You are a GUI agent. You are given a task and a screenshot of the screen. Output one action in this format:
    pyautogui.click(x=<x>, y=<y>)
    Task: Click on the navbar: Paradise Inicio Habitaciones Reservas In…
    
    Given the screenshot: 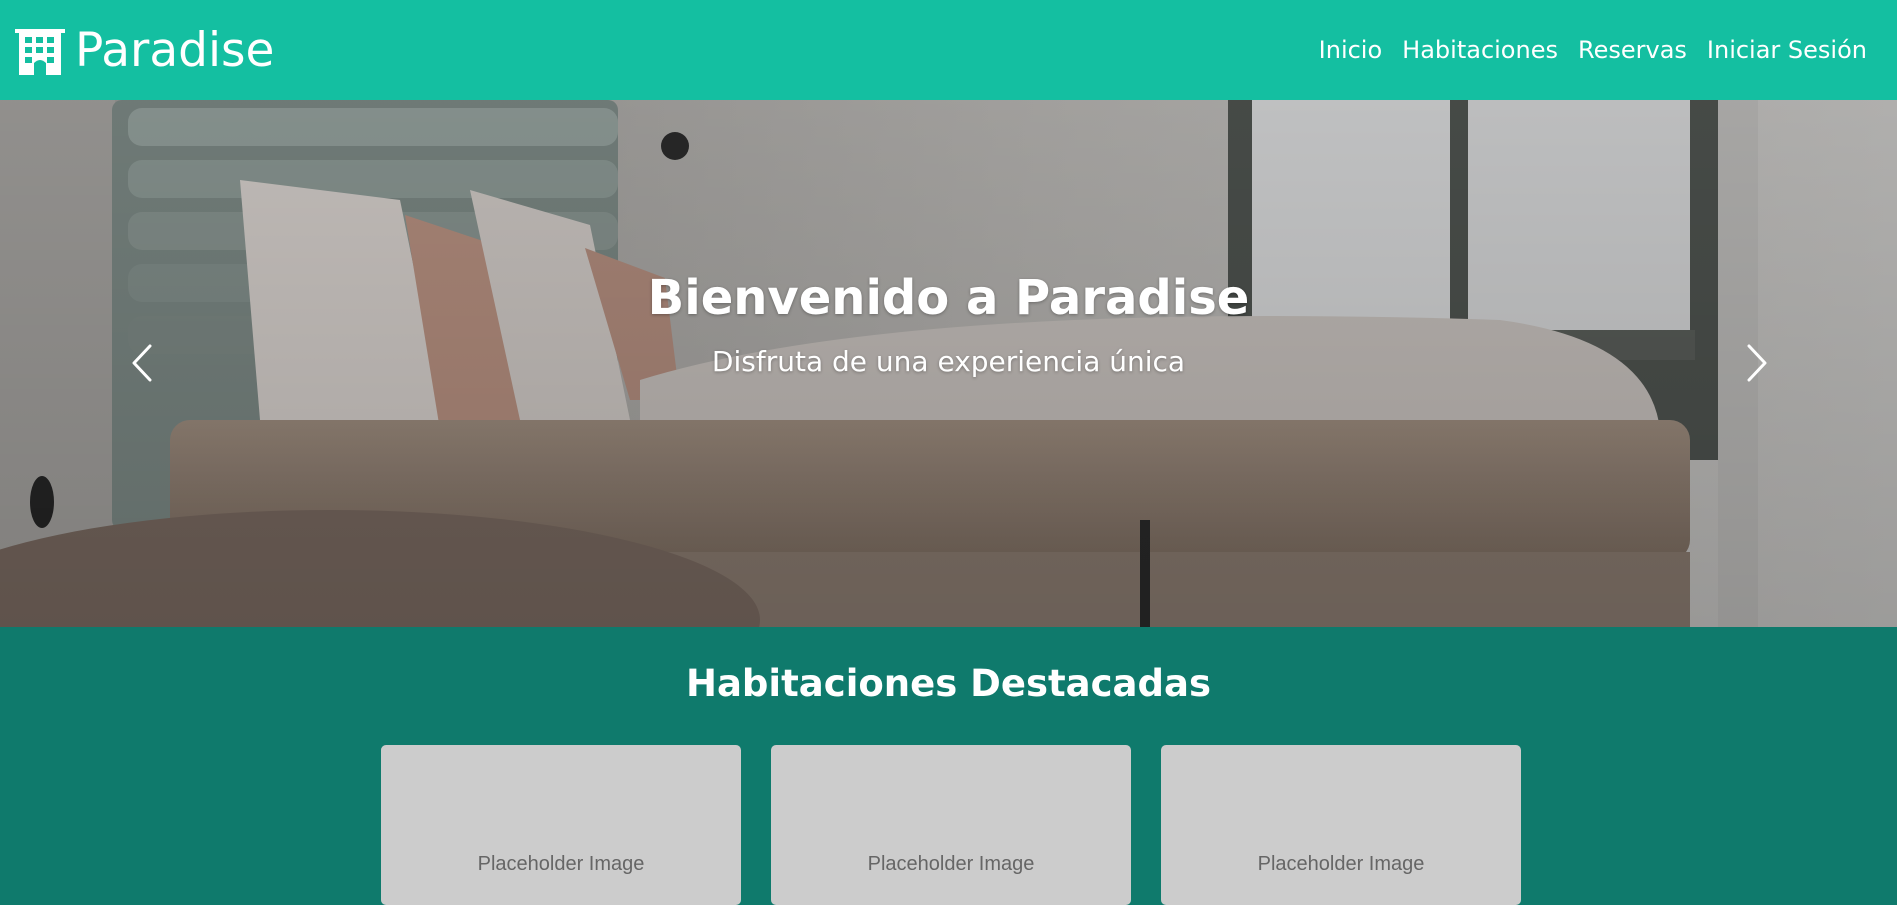 What is the action you would take?
    pyautogui.click(x=948, y=50)
    